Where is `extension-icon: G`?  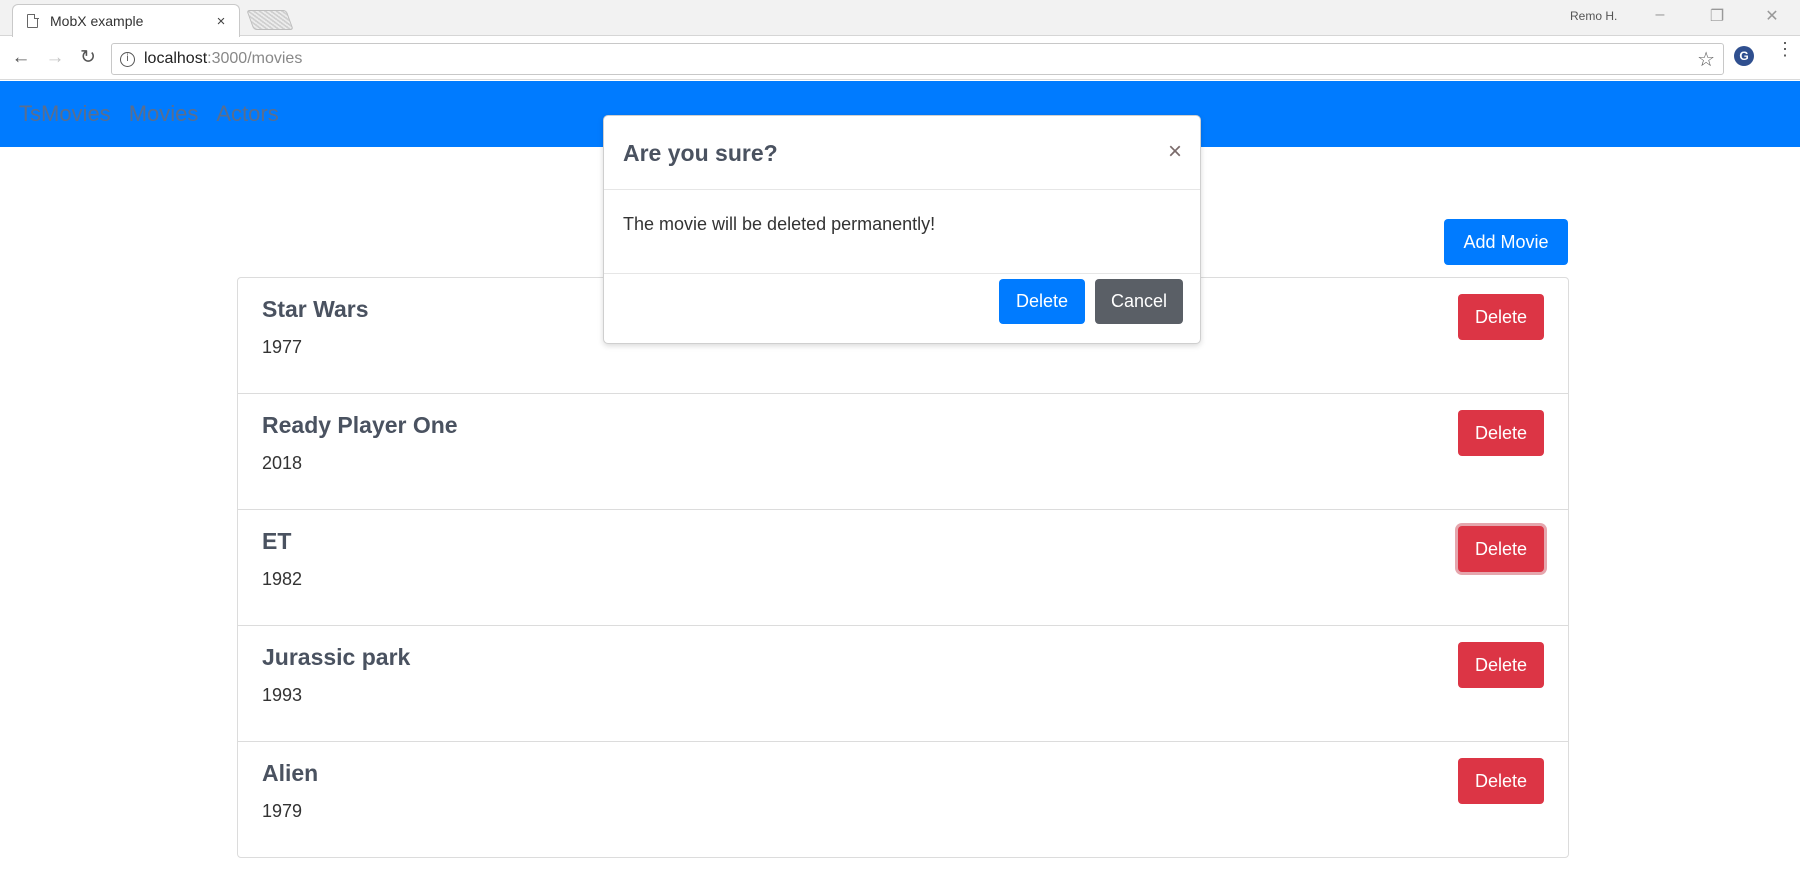
extension-icon: G is located at coordinates (1744, 56).